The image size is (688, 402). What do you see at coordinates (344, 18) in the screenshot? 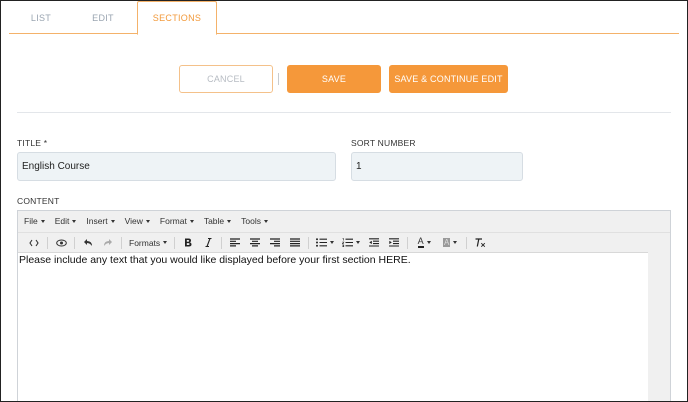
I see `tab-bar: LIST EDIT SECTIONS` at bounding box center [344, 18].